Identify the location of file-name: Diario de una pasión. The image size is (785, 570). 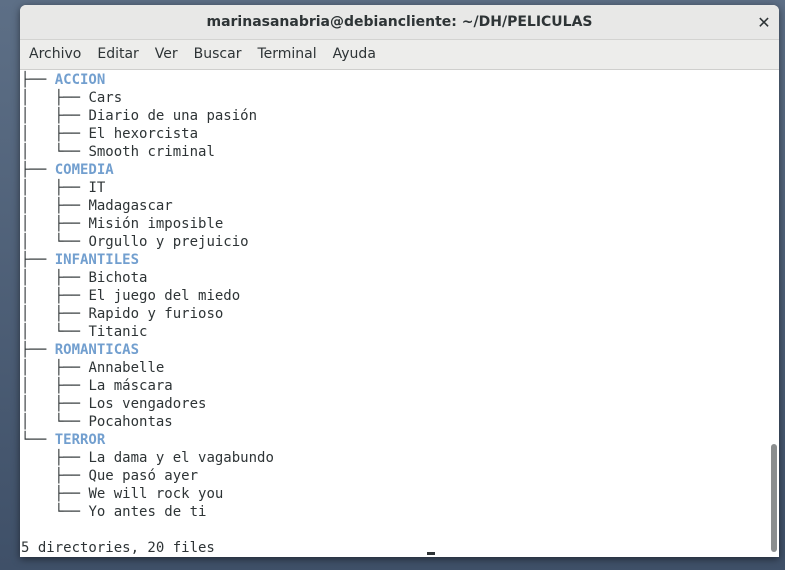
(173, 116).